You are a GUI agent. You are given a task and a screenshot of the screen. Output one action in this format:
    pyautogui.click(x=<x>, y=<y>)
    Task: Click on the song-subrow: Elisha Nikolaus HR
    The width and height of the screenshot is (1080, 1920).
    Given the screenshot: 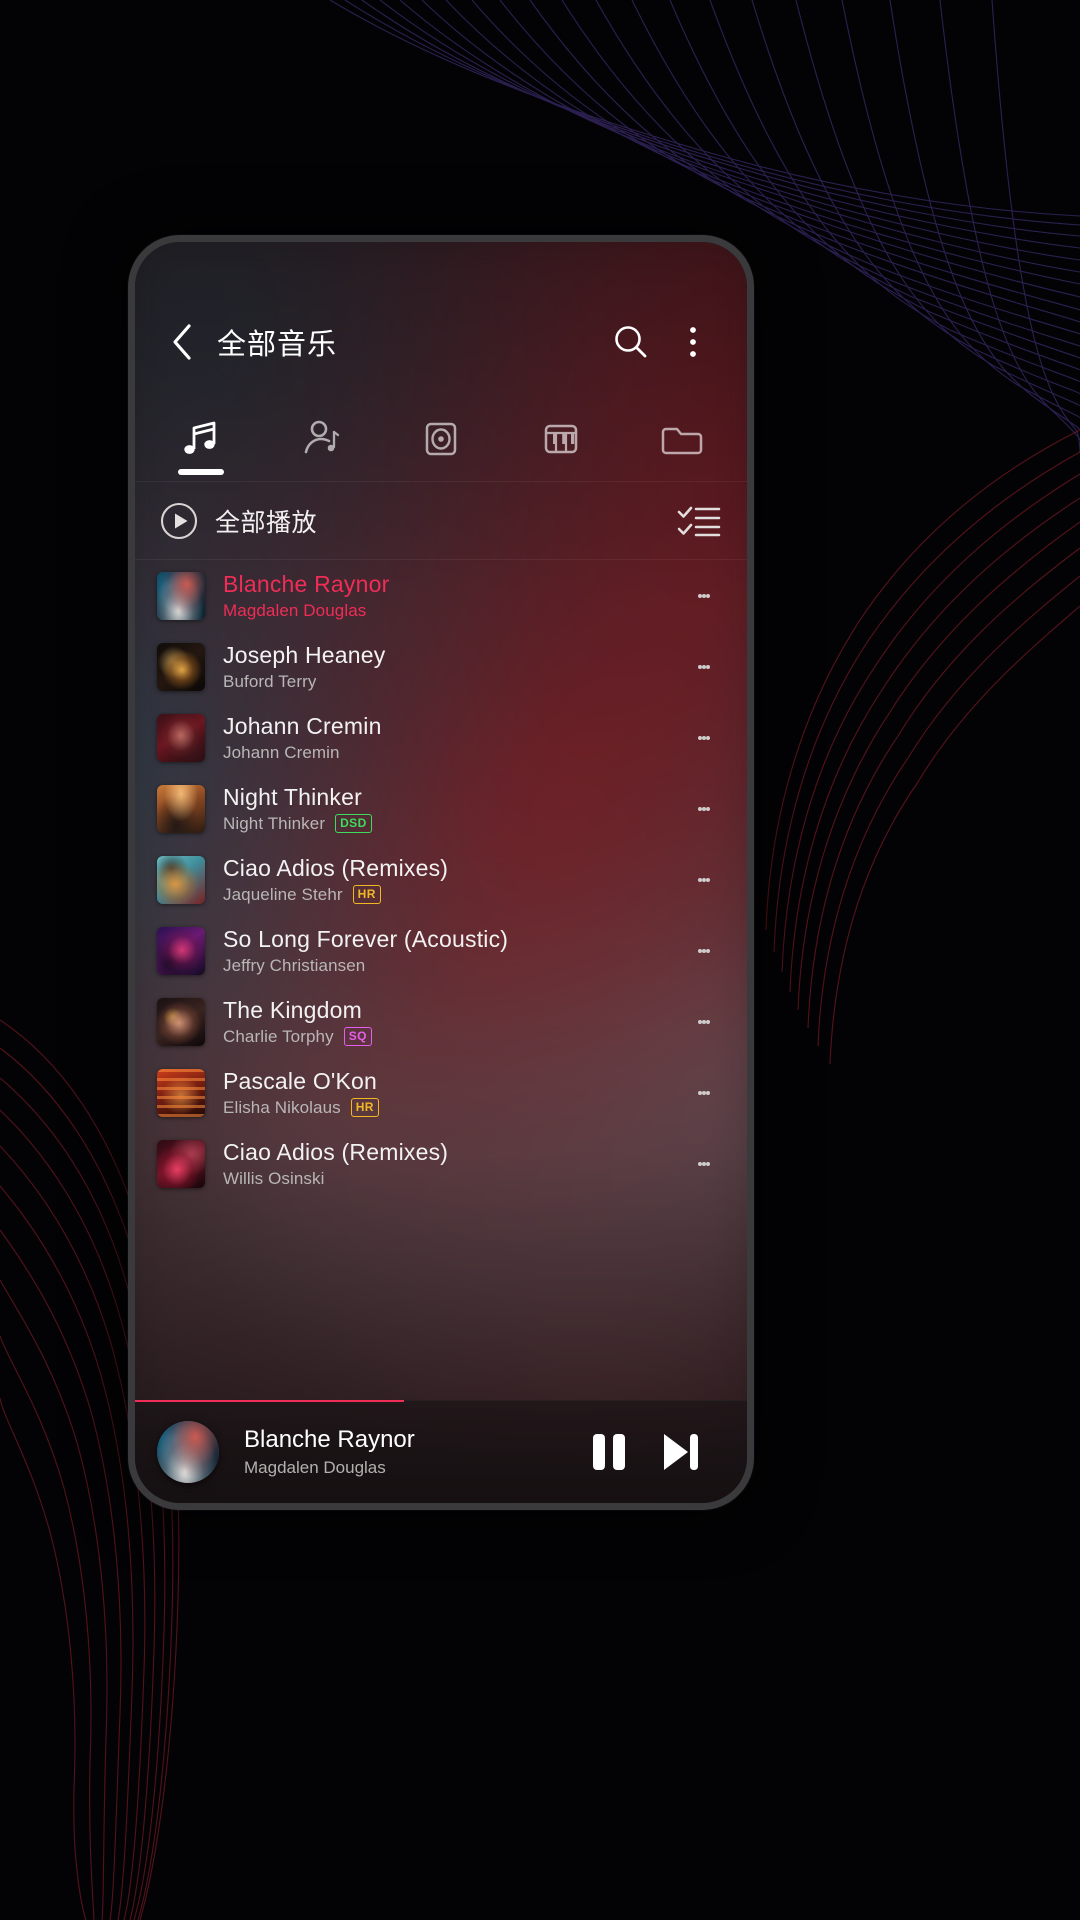 What is the action you would take?
    pyautogui.click(x=452, y=1108)
    